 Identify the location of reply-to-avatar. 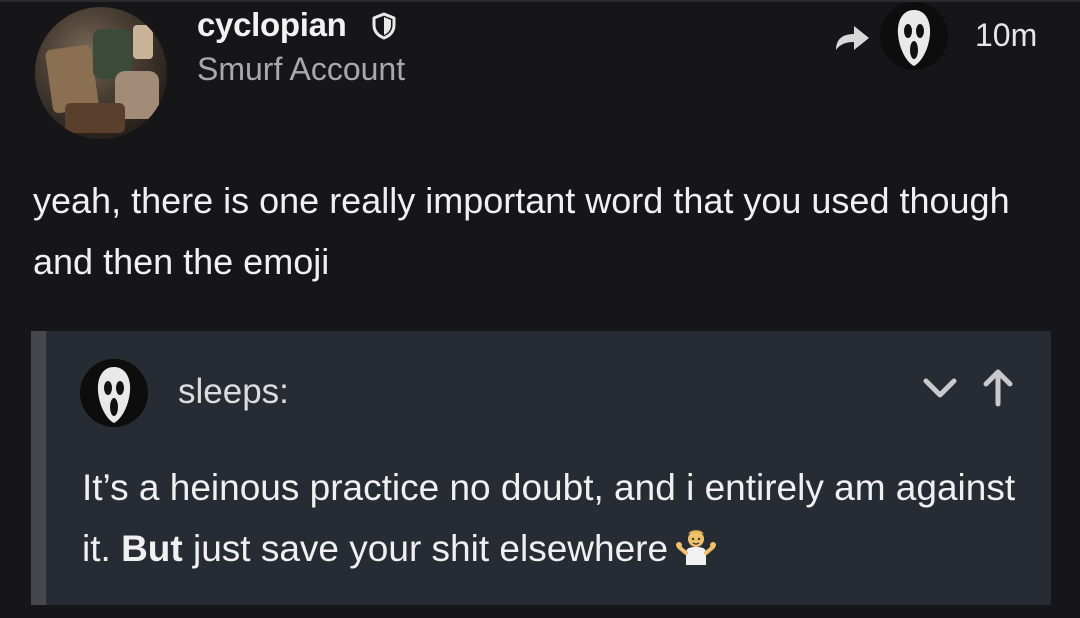
(914, 36).